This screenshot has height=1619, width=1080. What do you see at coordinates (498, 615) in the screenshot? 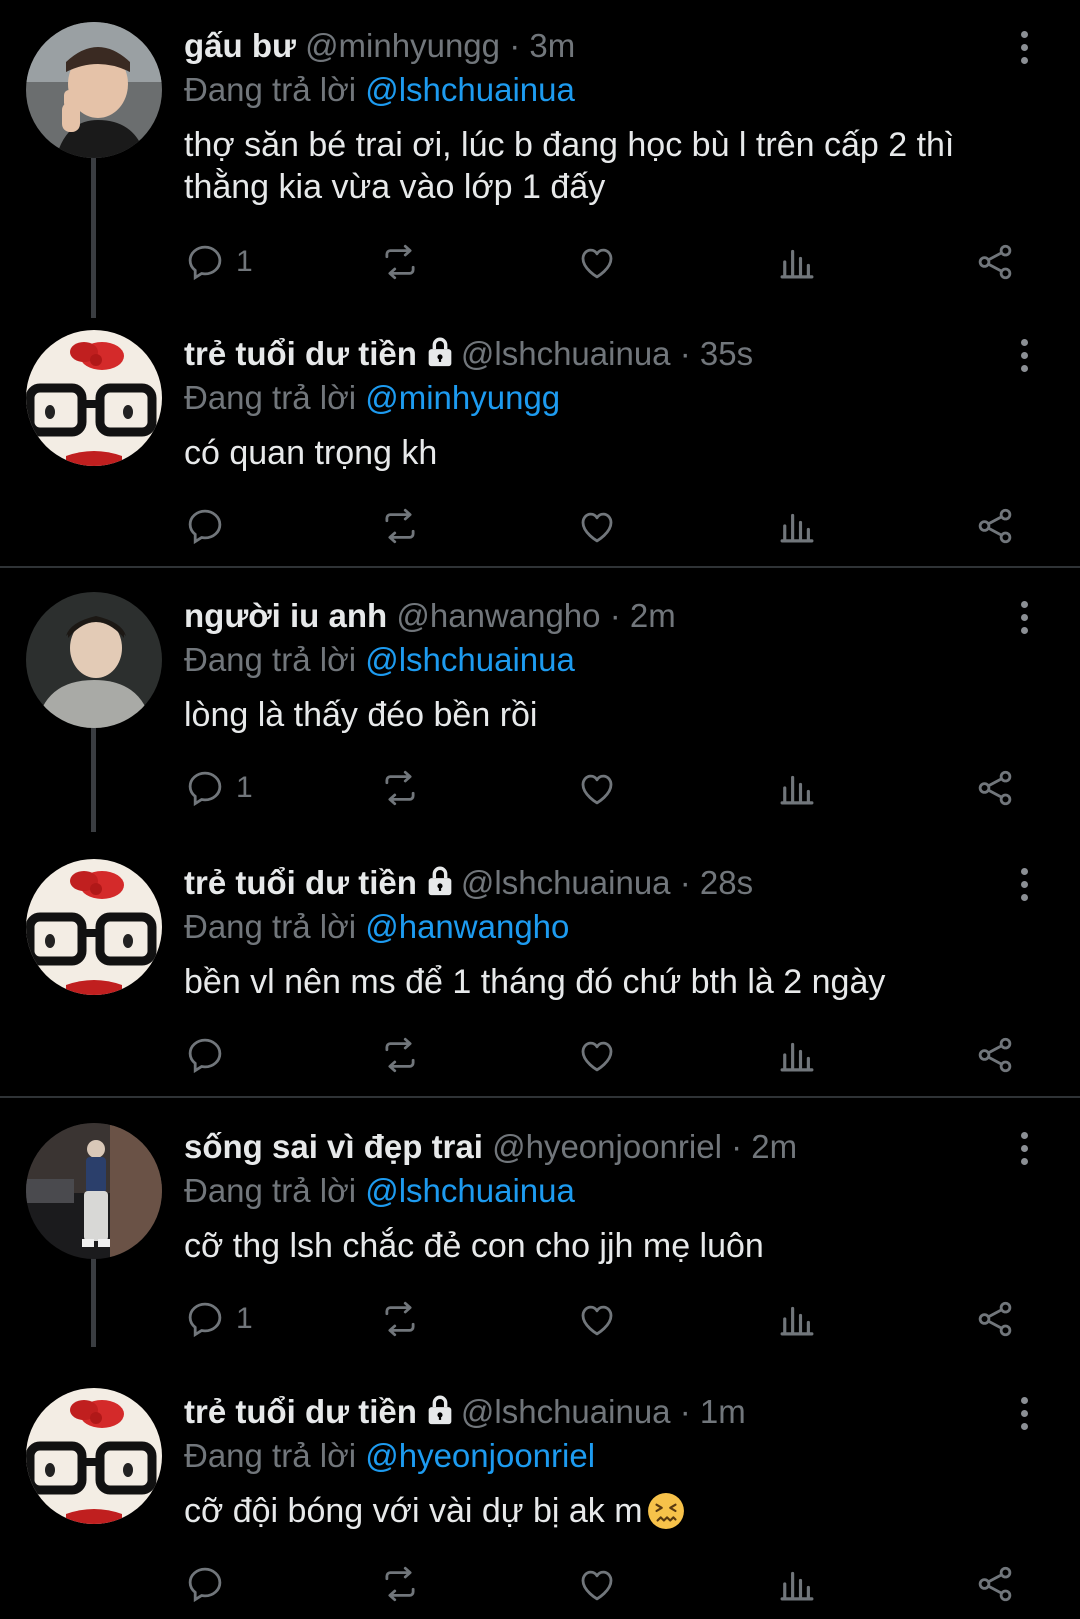
I see `user-handle: @hanwangho` at bounding box center [498, 615].